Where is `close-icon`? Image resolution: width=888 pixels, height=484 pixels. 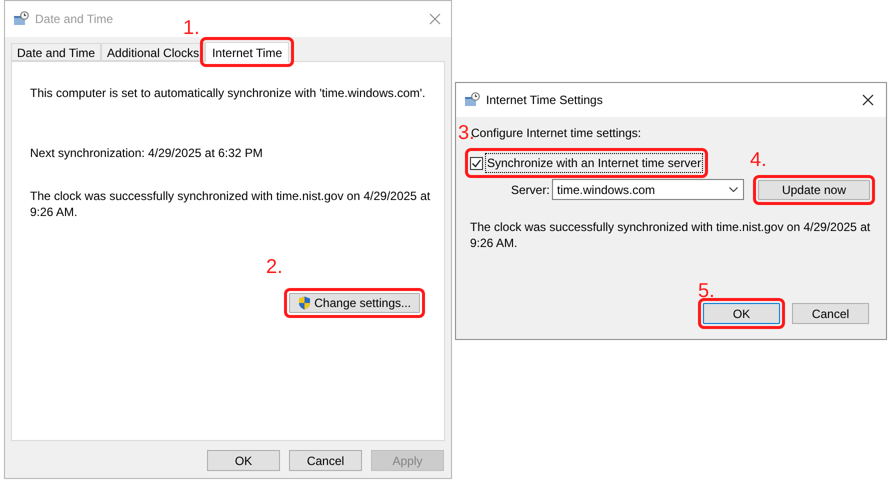
close-icon is located at coordinates (868, 100).